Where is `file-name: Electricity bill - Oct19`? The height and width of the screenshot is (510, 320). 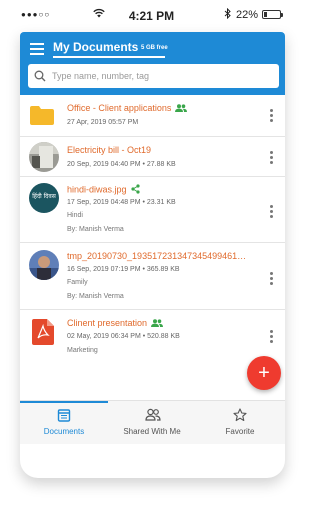
file-name: Electricity bill - Oct19 is located at coordinates (109, 150).